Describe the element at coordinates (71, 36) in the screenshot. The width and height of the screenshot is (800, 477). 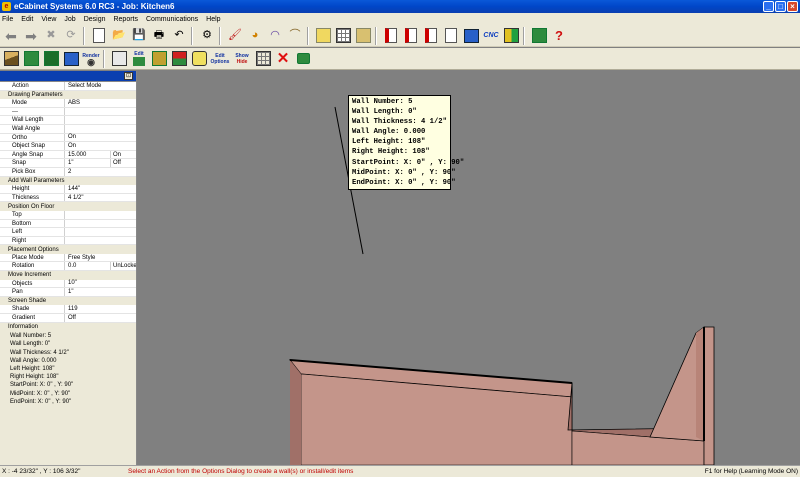
I see `refresh-icon: ⟳` at that location.